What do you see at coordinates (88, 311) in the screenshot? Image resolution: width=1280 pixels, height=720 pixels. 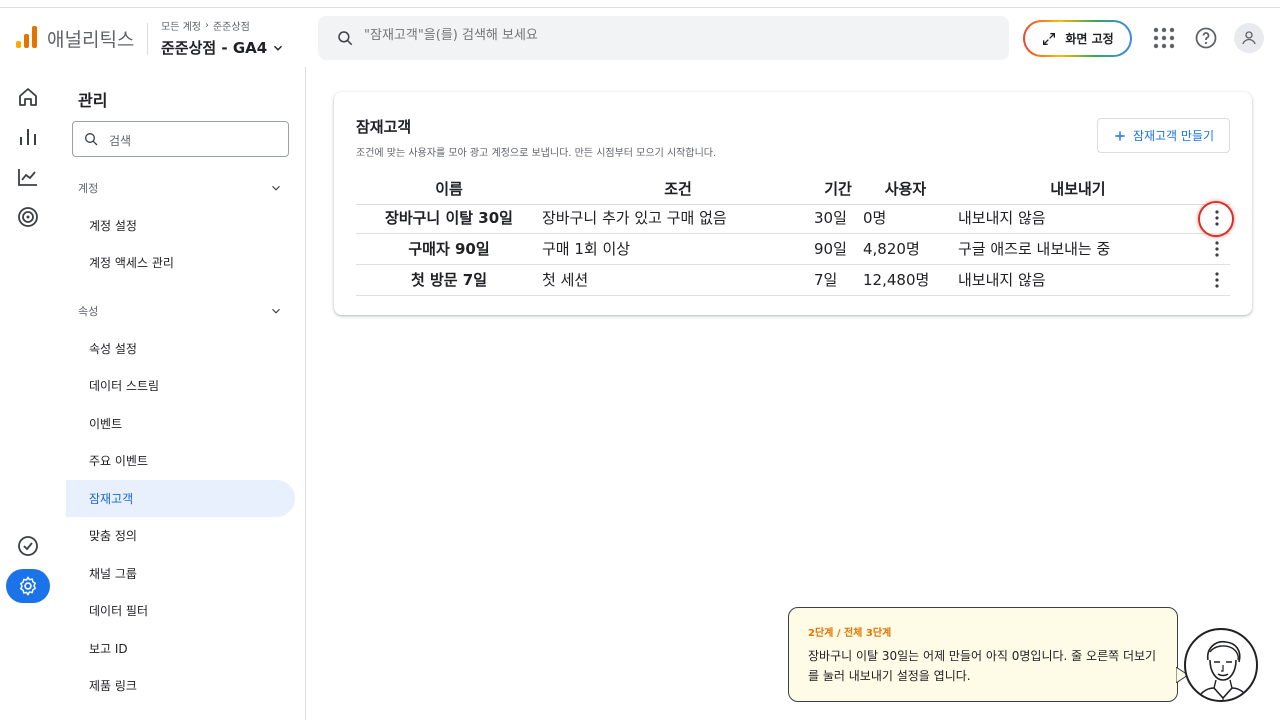 I see `section-property-label: 속성` at bounding box center [88, 311].